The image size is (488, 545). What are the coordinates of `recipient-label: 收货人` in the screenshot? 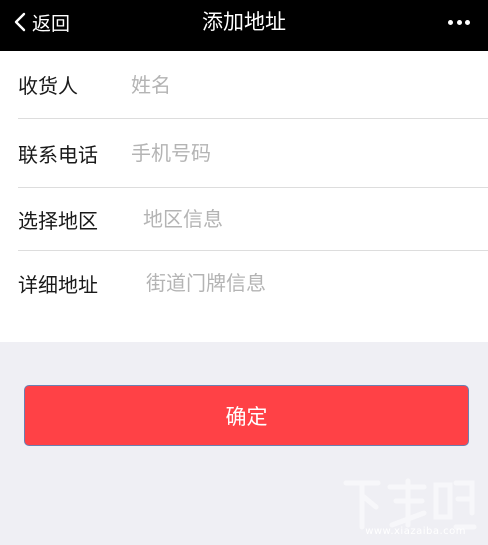 It's located at (48, 86).